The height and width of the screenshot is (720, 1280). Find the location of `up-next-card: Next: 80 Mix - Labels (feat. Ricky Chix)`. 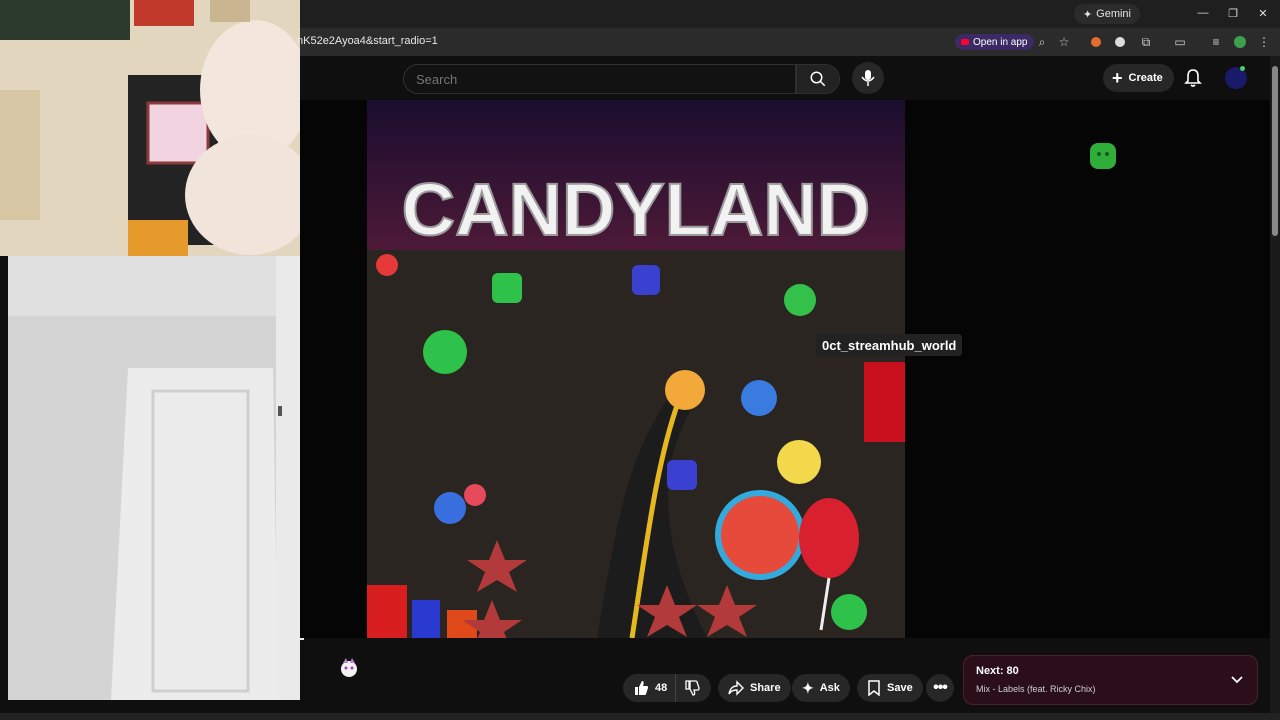

up-next-card: Next: 80 Mix - Labels (feat. Ricky Chix) is located at coordinates (1110, 680).